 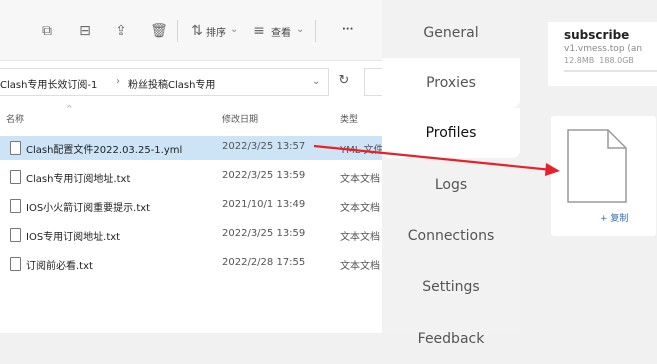 I want to click on file-type: YML 文件, so click(x=361, y=150).